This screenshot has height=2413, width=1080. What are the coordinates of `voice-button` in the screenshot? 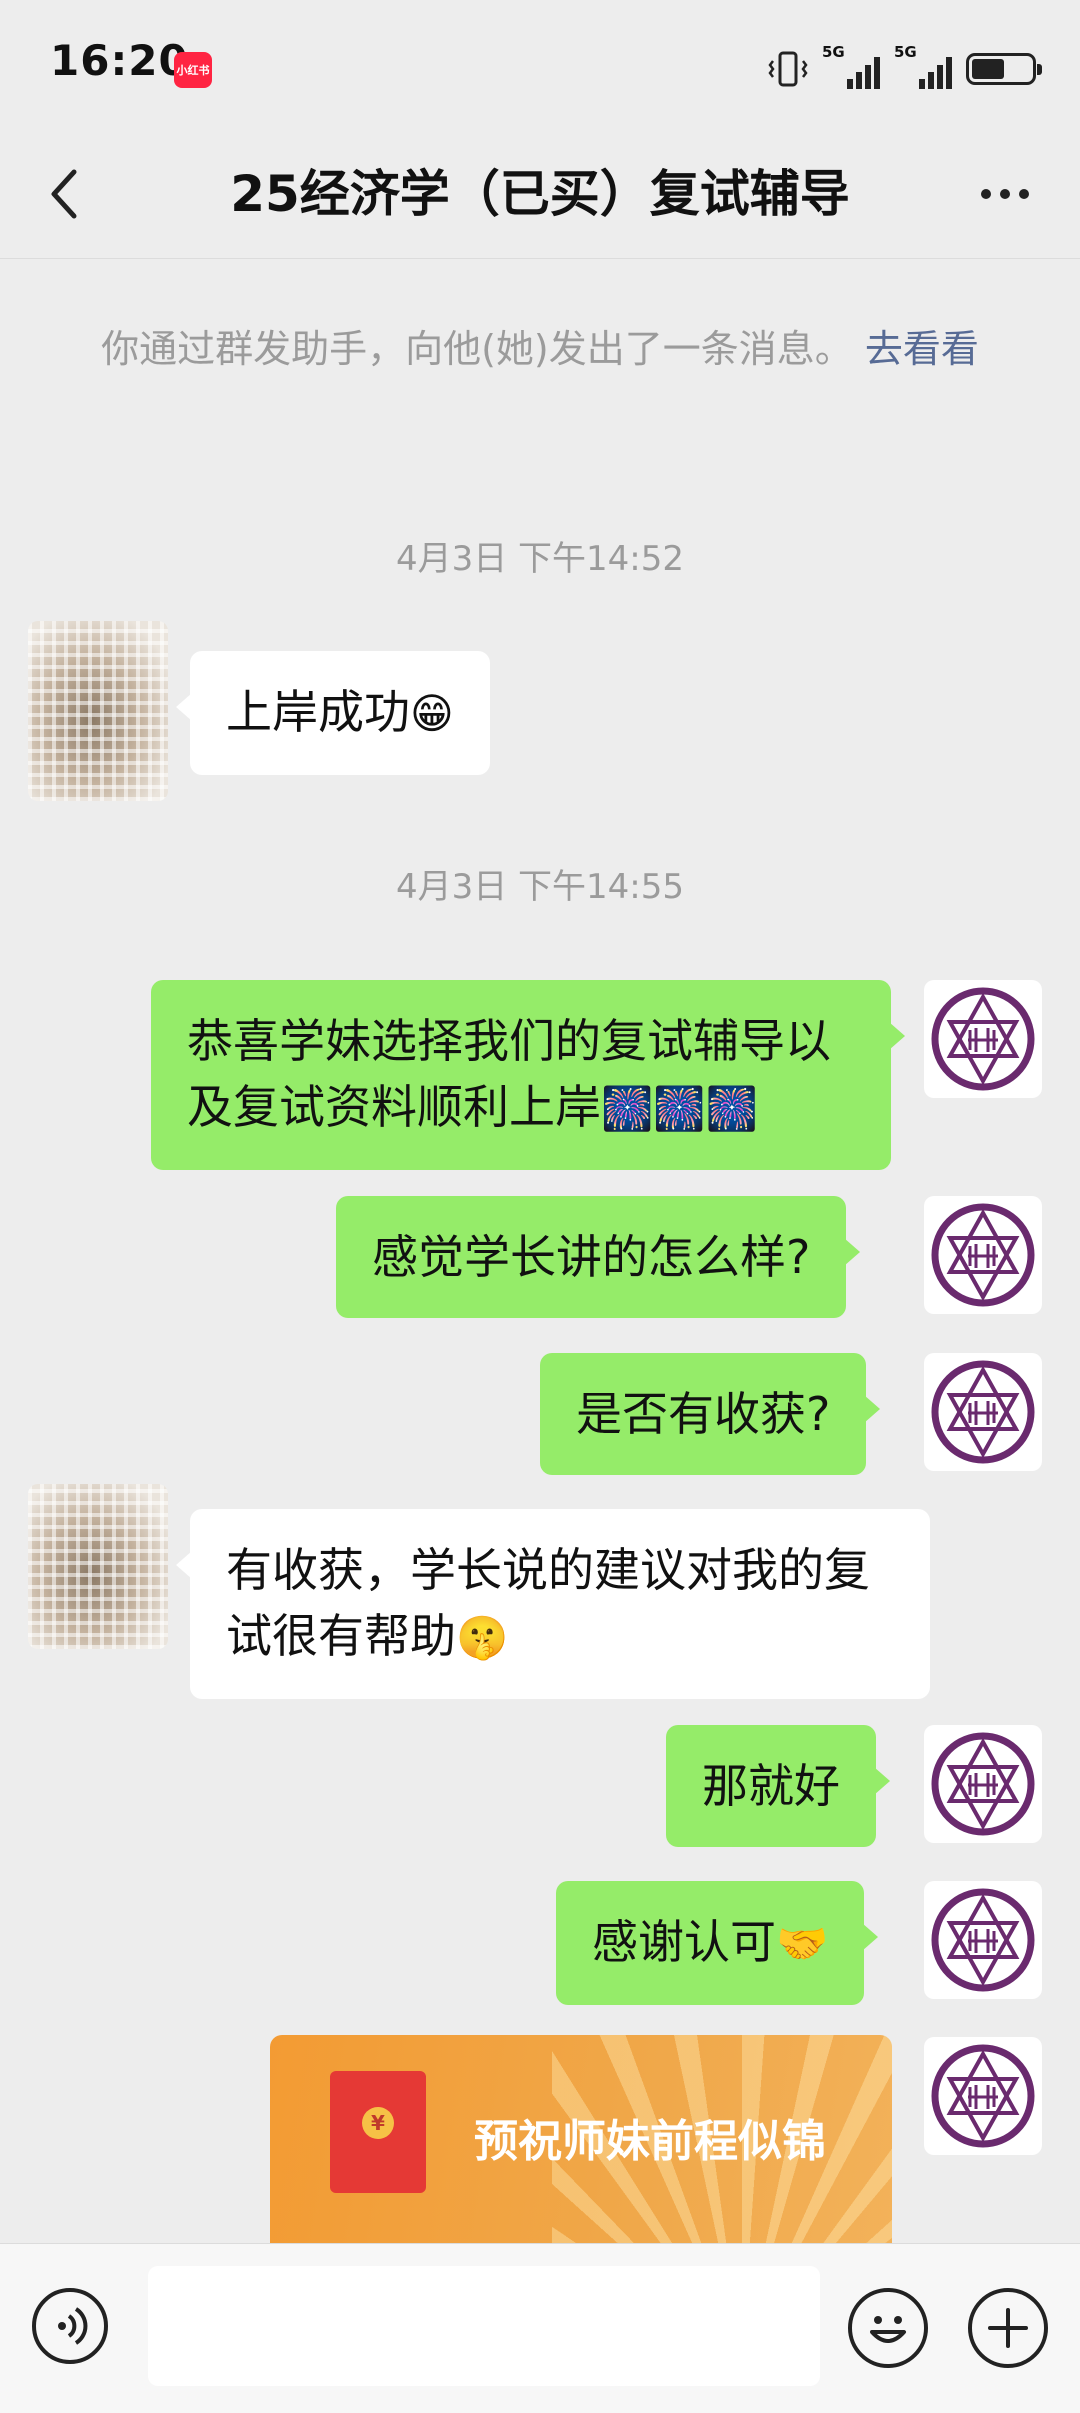 It's located at (70, 2326).